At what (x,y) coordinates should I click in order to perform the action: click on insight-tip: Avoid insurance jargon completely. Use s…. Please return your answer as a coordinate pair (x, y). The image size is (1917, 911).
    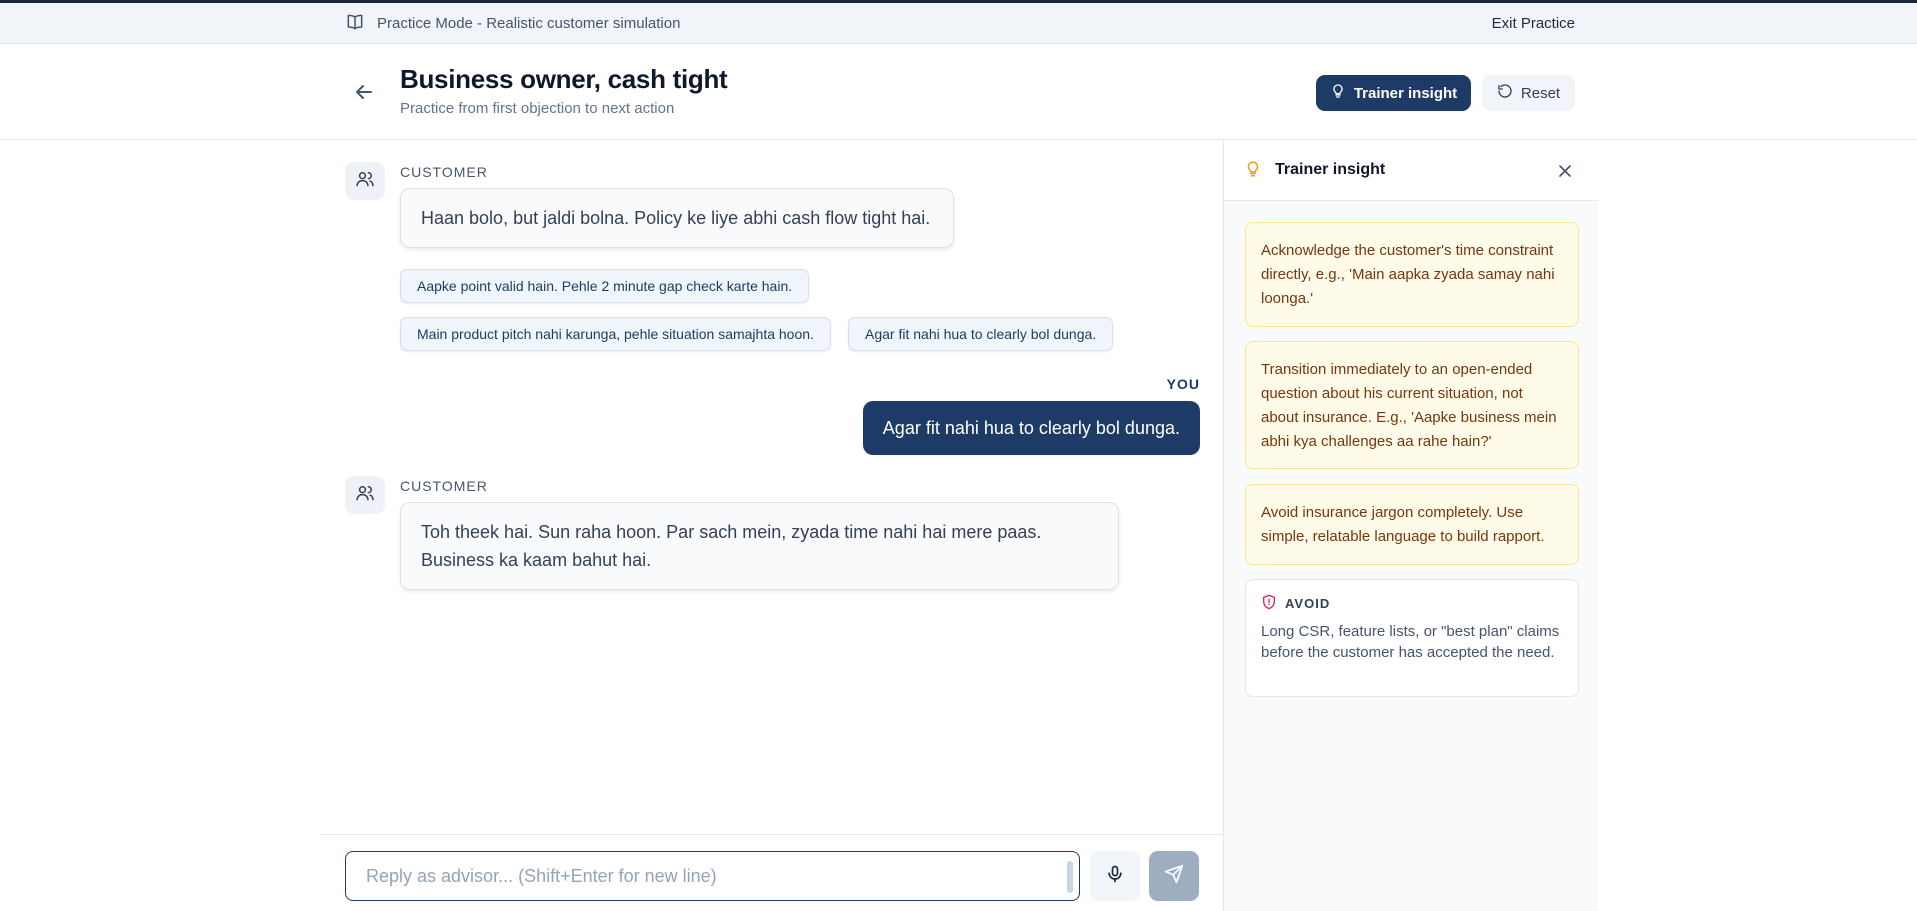
    Looking at the image, I should click on (1412, 524).